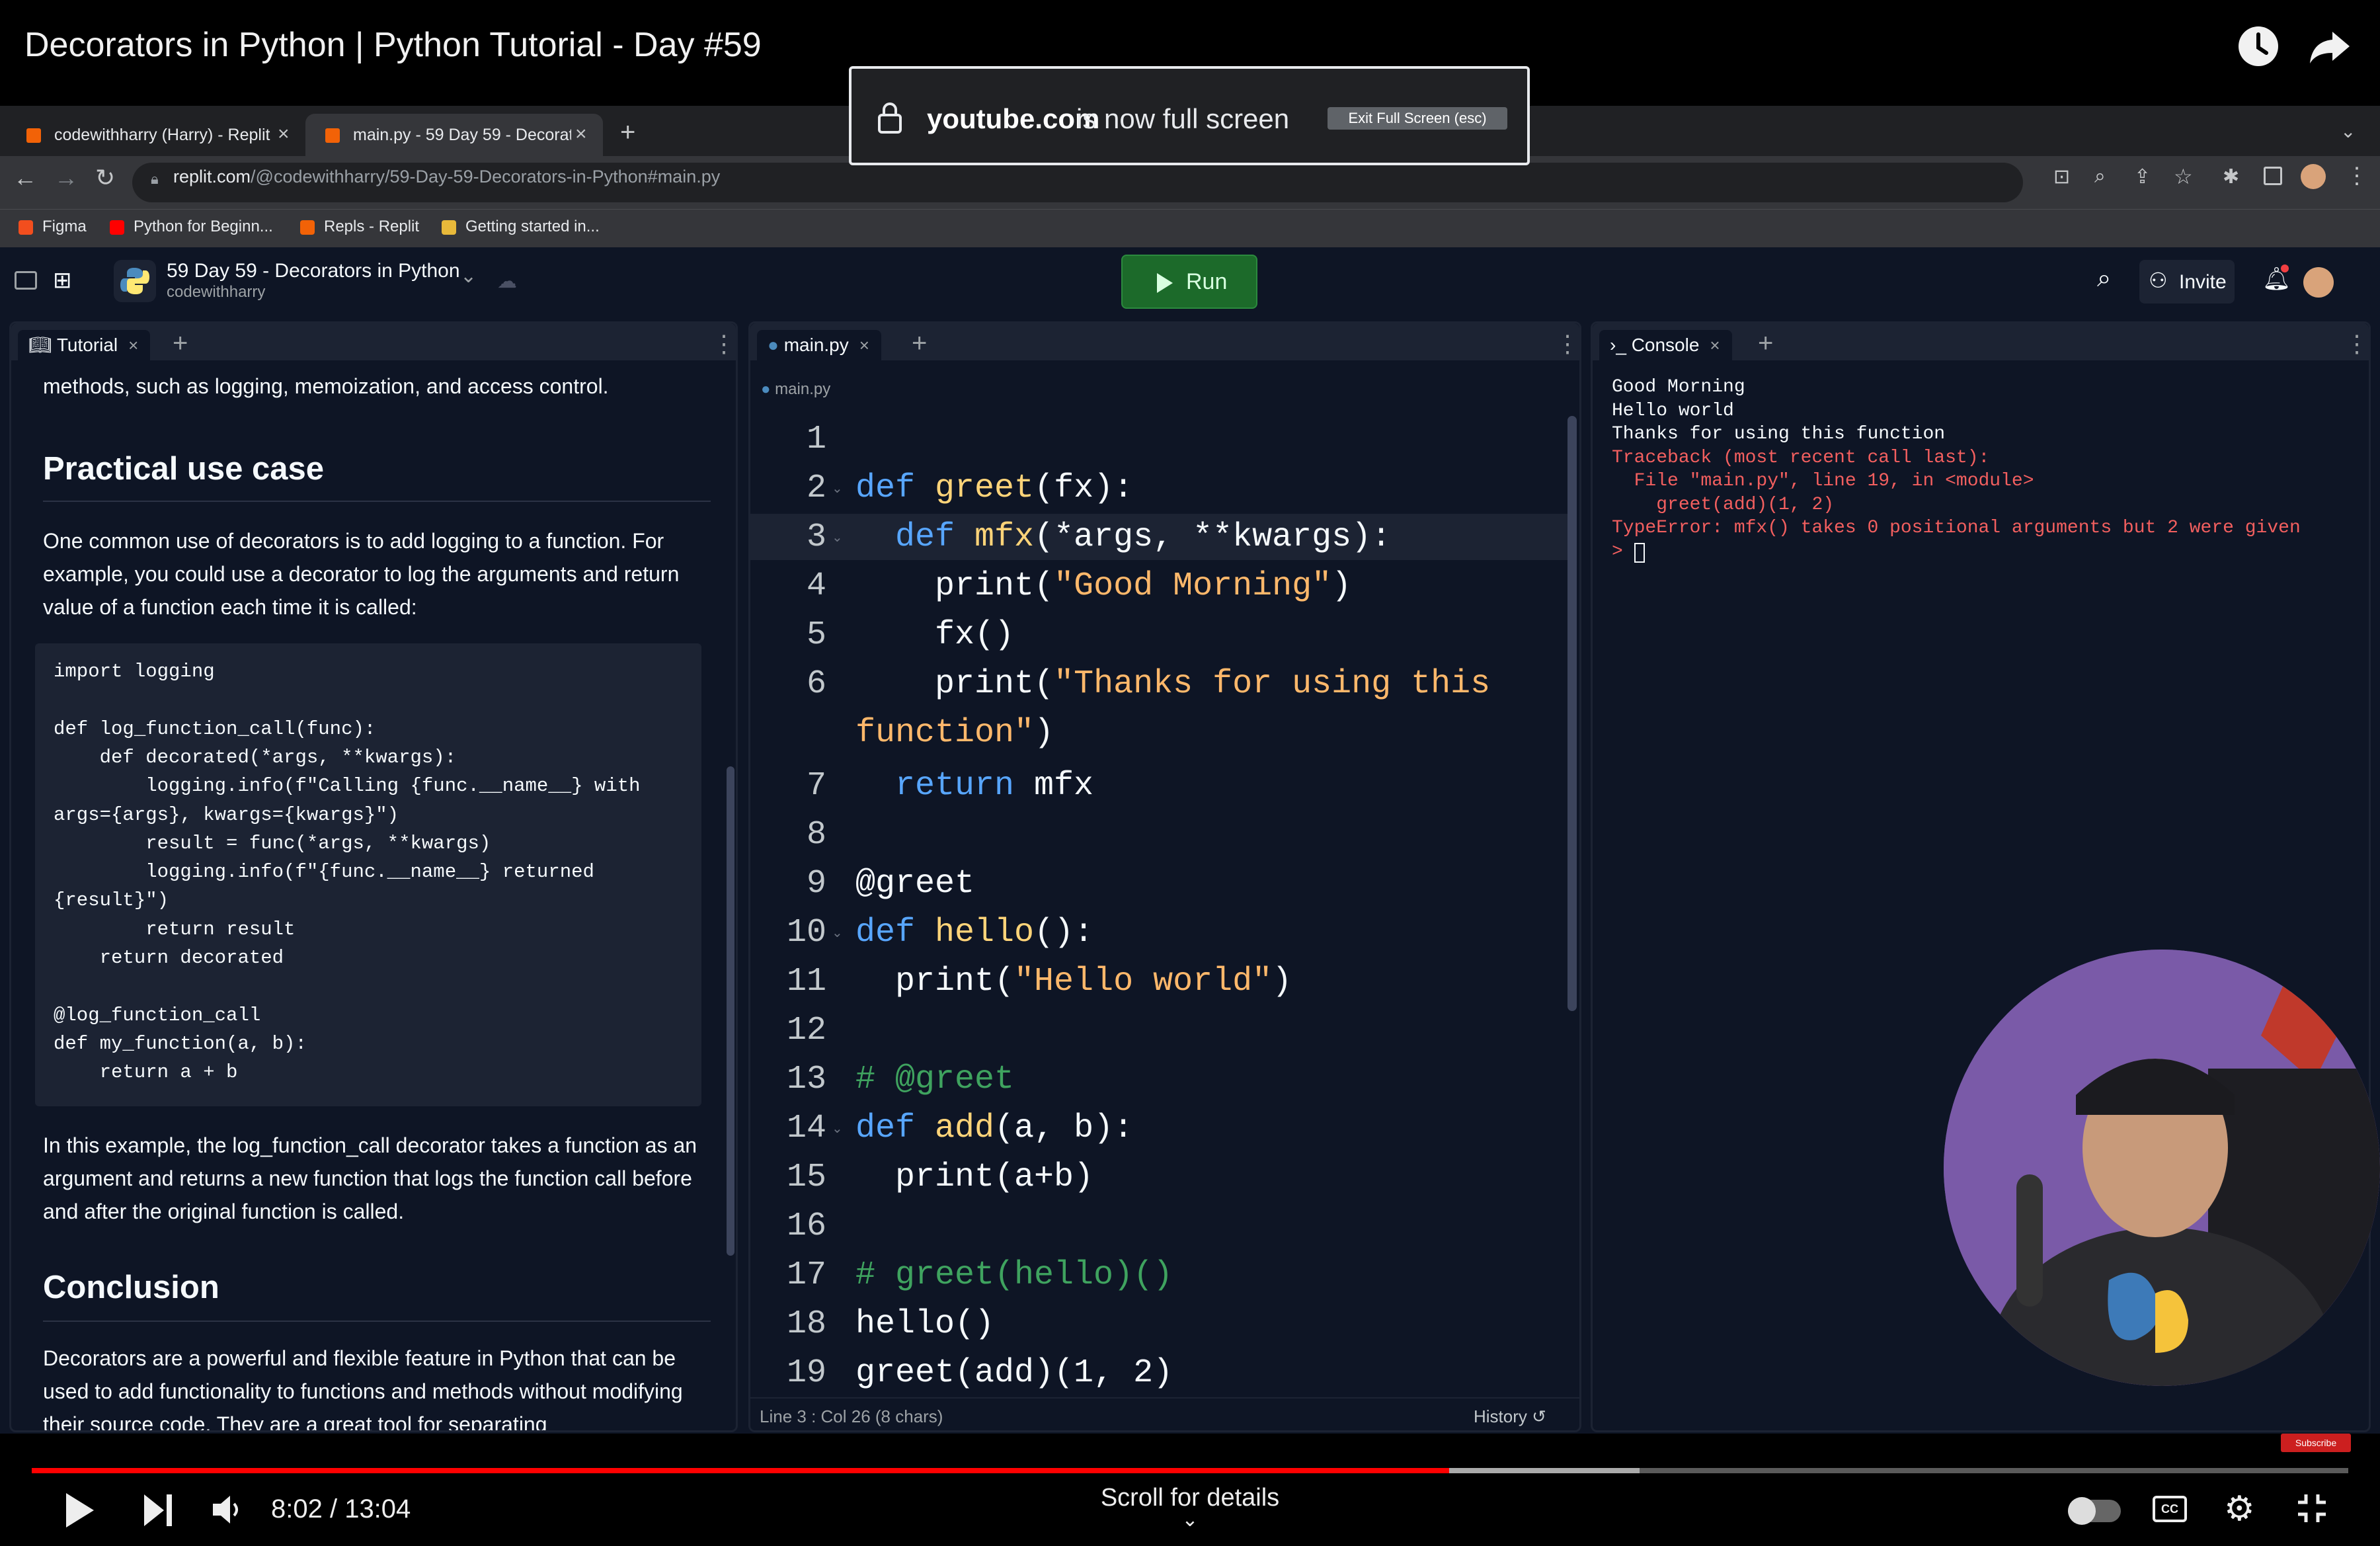  What do you see at coordinates (2158, 280) in the screenshot?
I see `add-user-icon: ⚇` at bounding box center [2158, 280].